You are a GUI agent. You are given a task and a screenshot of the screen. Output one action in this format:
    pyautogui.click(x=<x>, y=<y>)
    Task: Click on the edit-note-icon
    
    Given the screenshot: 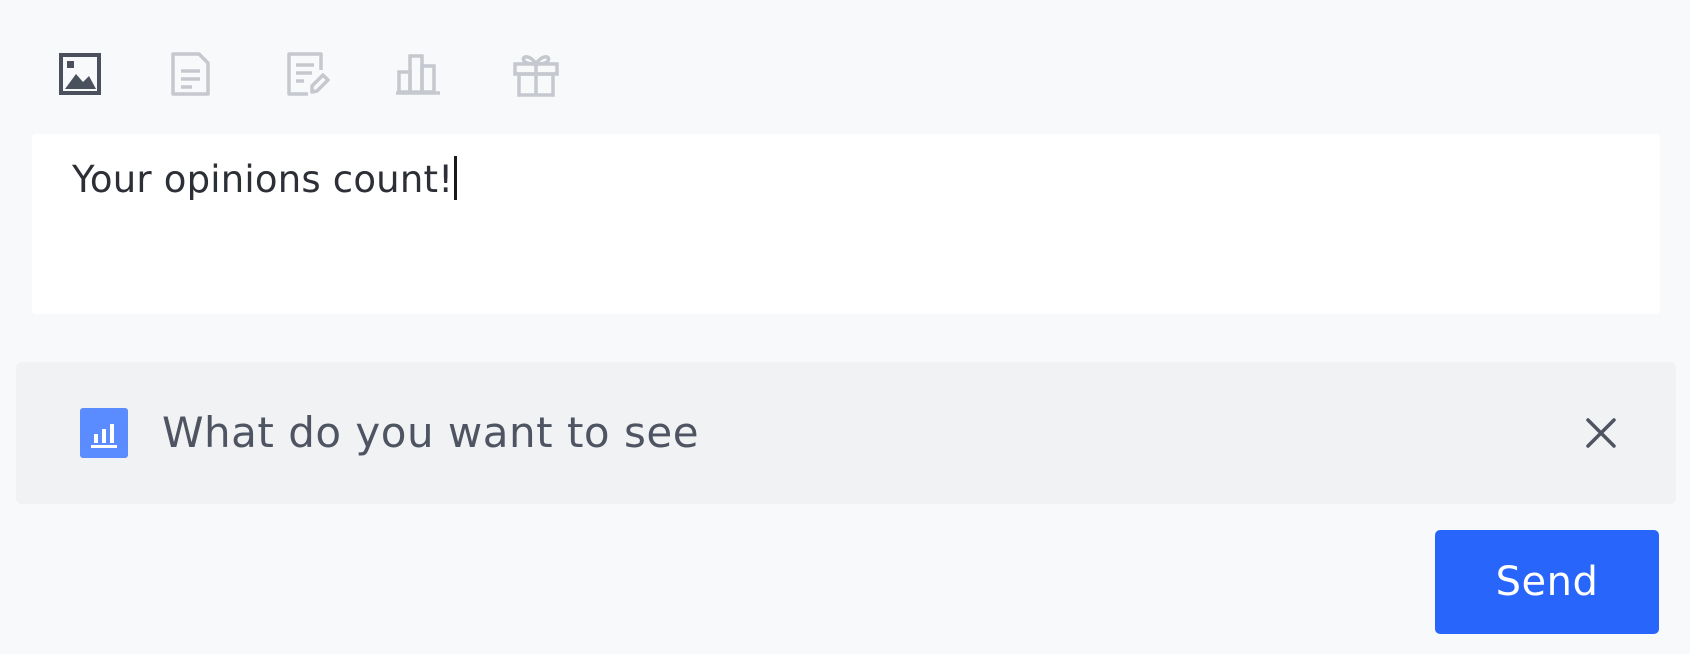 What is the action you would take?
    pyautogui.click(x=308, y=74)
    